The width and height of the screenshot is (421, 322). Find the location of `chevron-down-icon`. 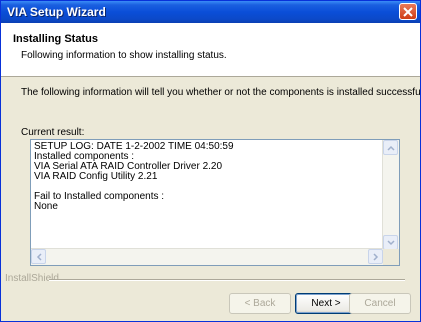

chevron-down-icon is located at coordinates (391, 243).